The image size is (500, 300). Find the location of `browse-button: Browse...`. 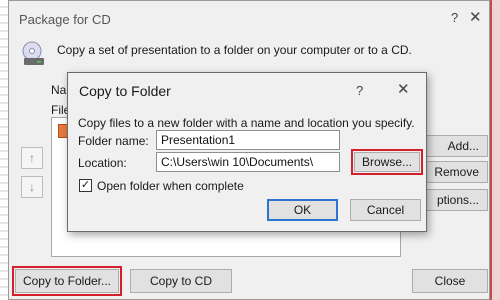

browse-button: Browse... is located at coordinates (387, 162).